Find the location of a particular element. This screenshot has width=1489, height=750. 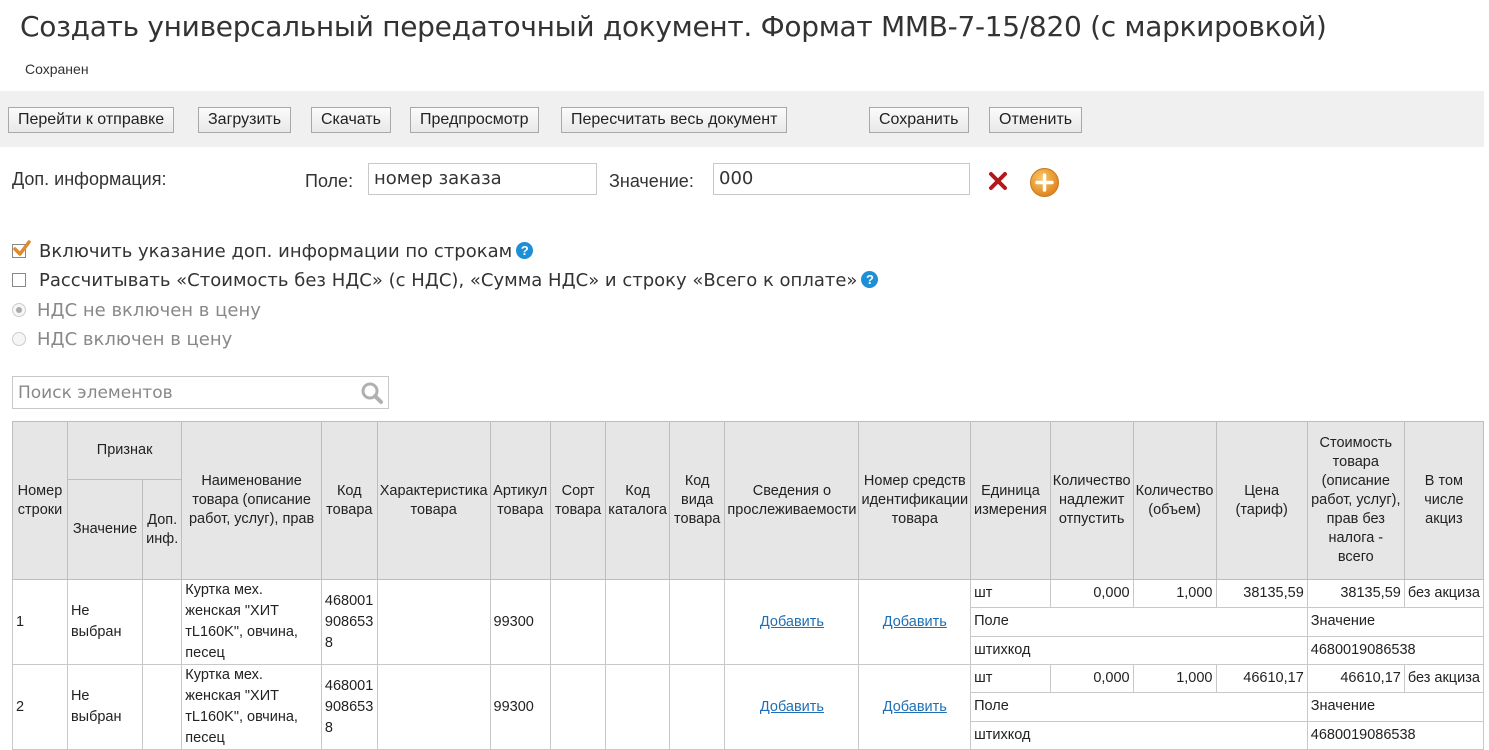

add-icon is located at coordinates (1044, 182).